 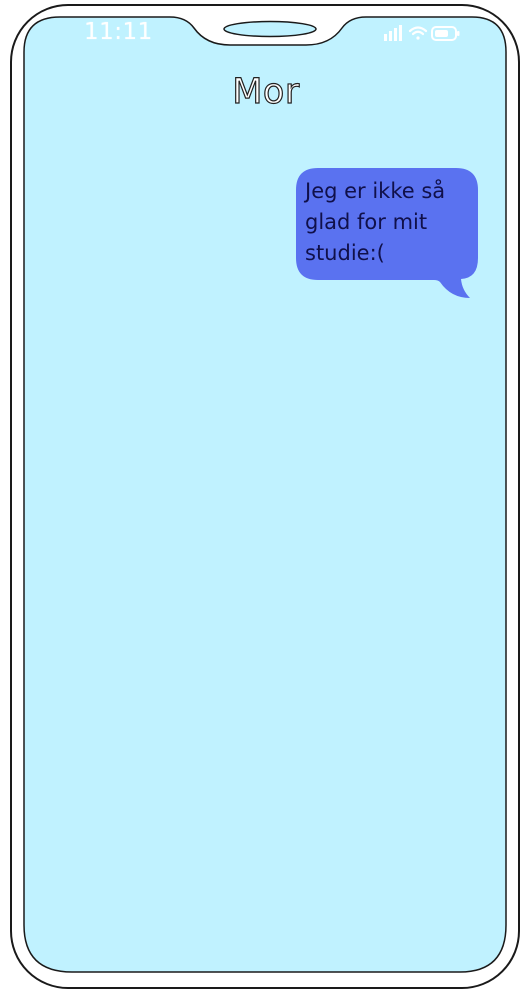 What do you see at coordinates (445, 33) in the screenshot?
I see `battery-icon` at bounding box center [445, 33].